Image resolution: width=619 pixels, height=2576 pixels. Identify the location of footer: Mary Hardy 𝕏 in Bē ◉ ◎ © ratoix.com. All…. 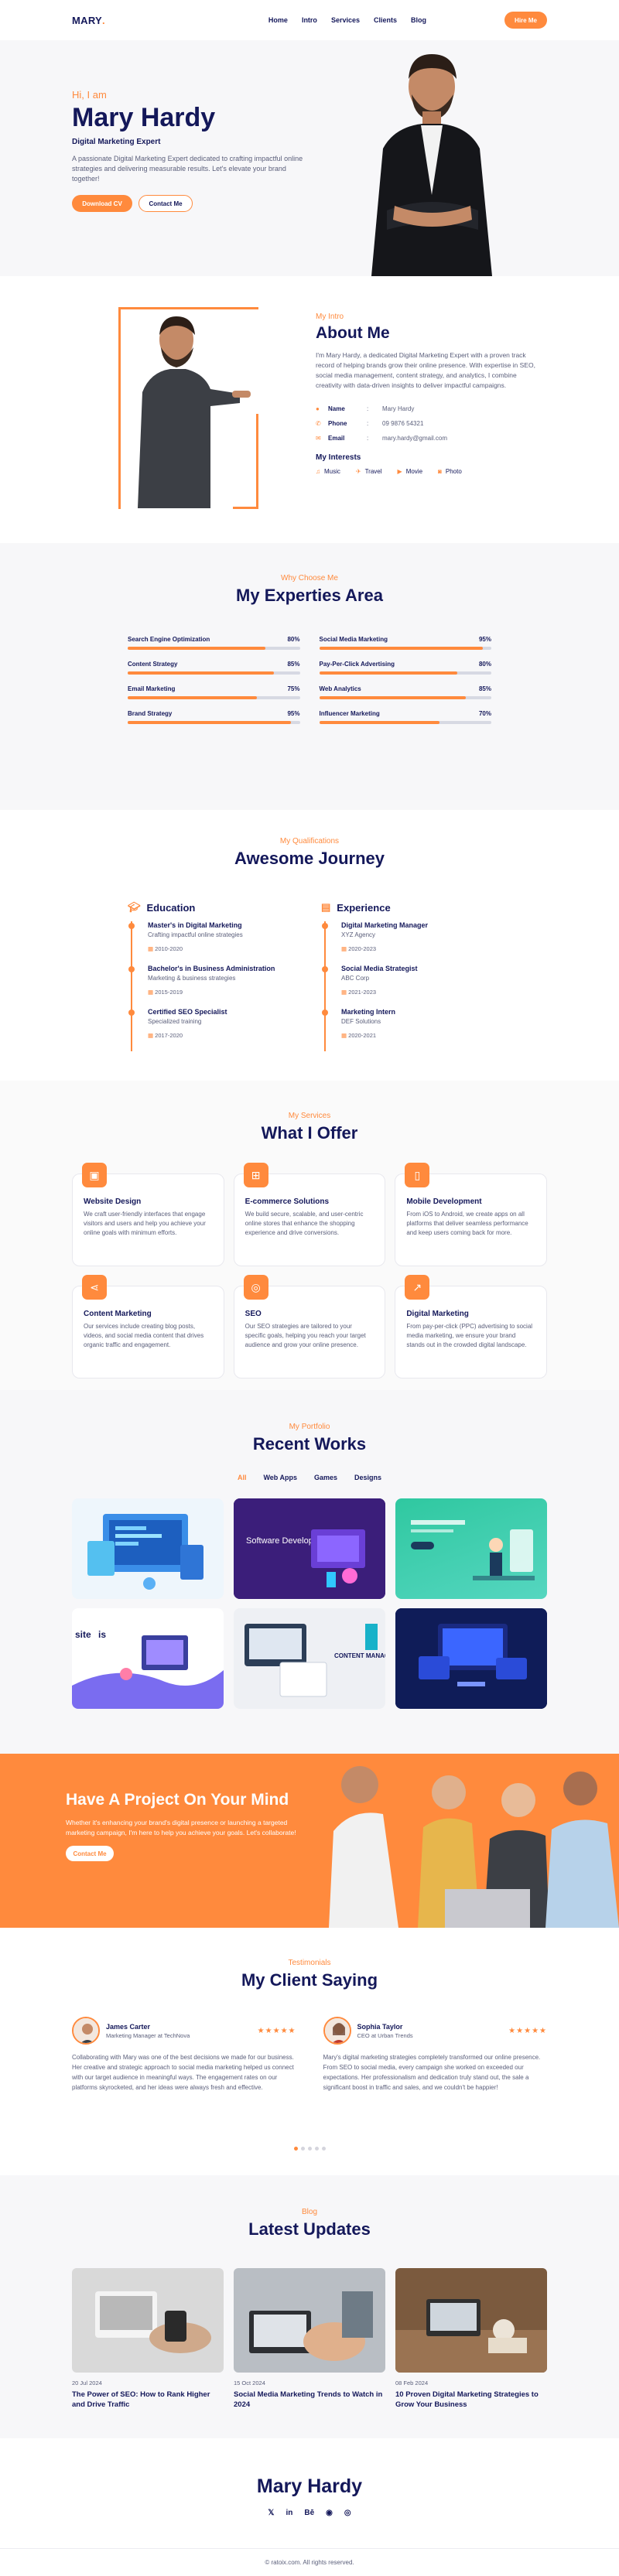
(309, 2507).